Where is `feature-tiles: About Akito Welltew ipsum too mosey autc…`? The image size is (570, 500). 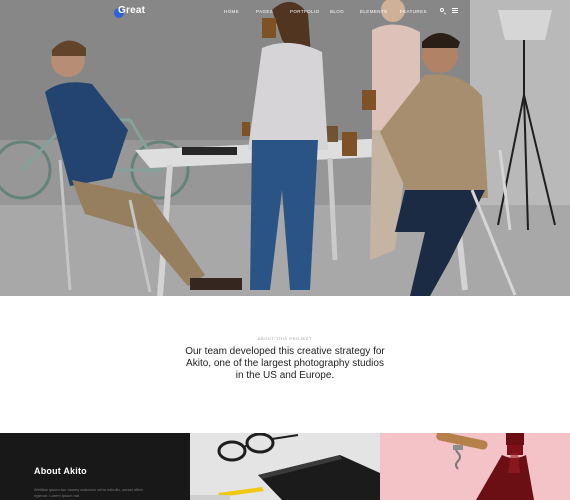
feature-tiles: About Akito Welltew ipsum too mosey autc… is located at coordinates (285, 466).